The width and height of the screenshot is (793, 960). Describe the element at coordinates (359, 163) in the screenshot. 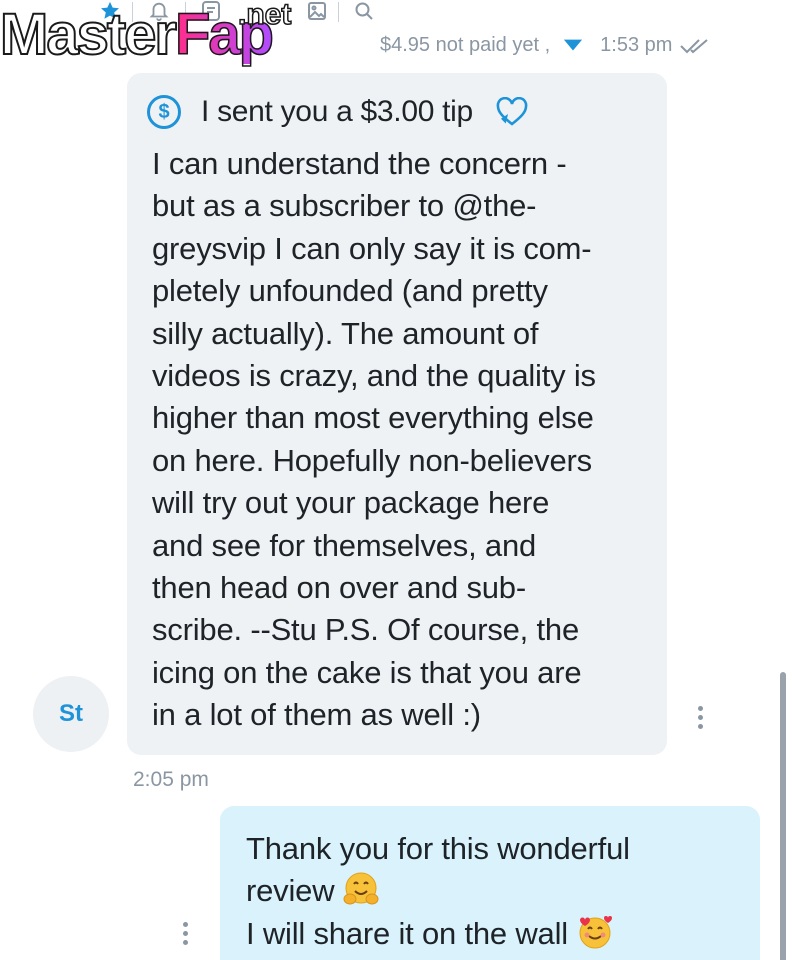

I see `message-line: I can understand the concern -` at that location.